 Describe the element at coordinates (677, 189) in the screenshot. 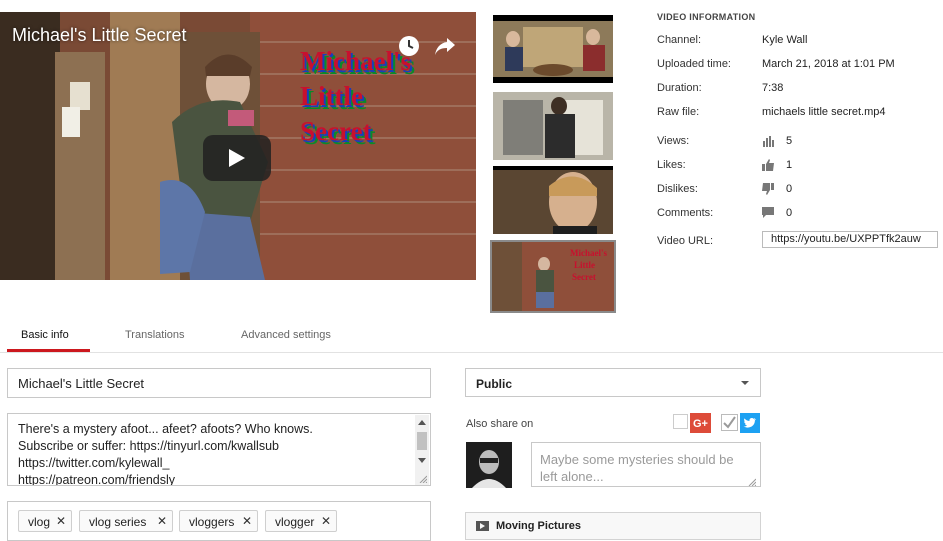

I see `dislikes-label: Dislikes:` at that location.